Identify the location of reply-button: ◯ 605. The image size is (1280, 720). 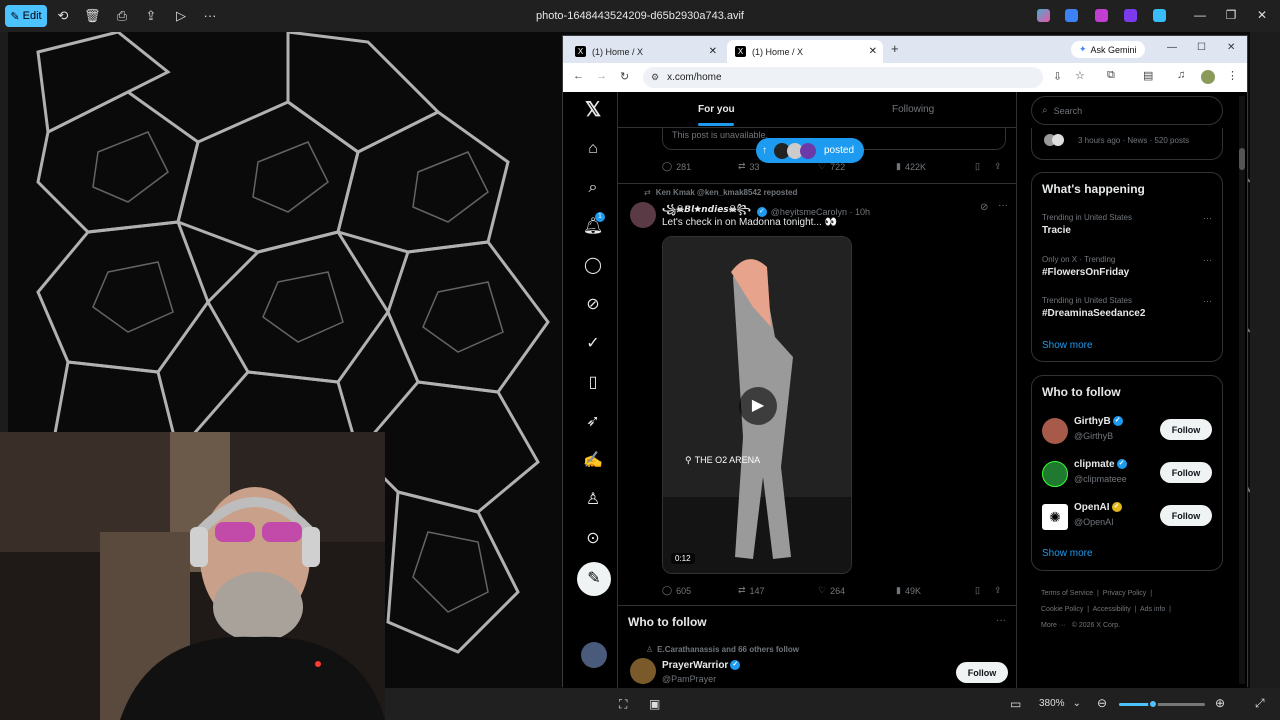
(676, 590).